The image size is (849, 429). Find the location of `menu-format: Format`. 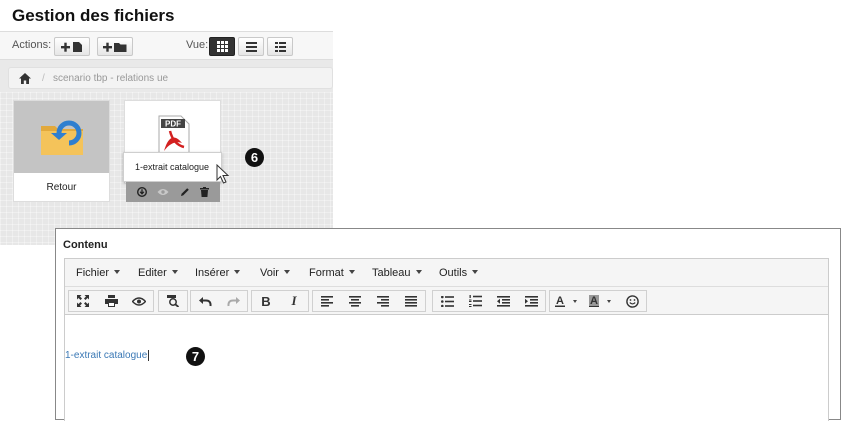

menu-format: Format is located at coordinates (332, 273).